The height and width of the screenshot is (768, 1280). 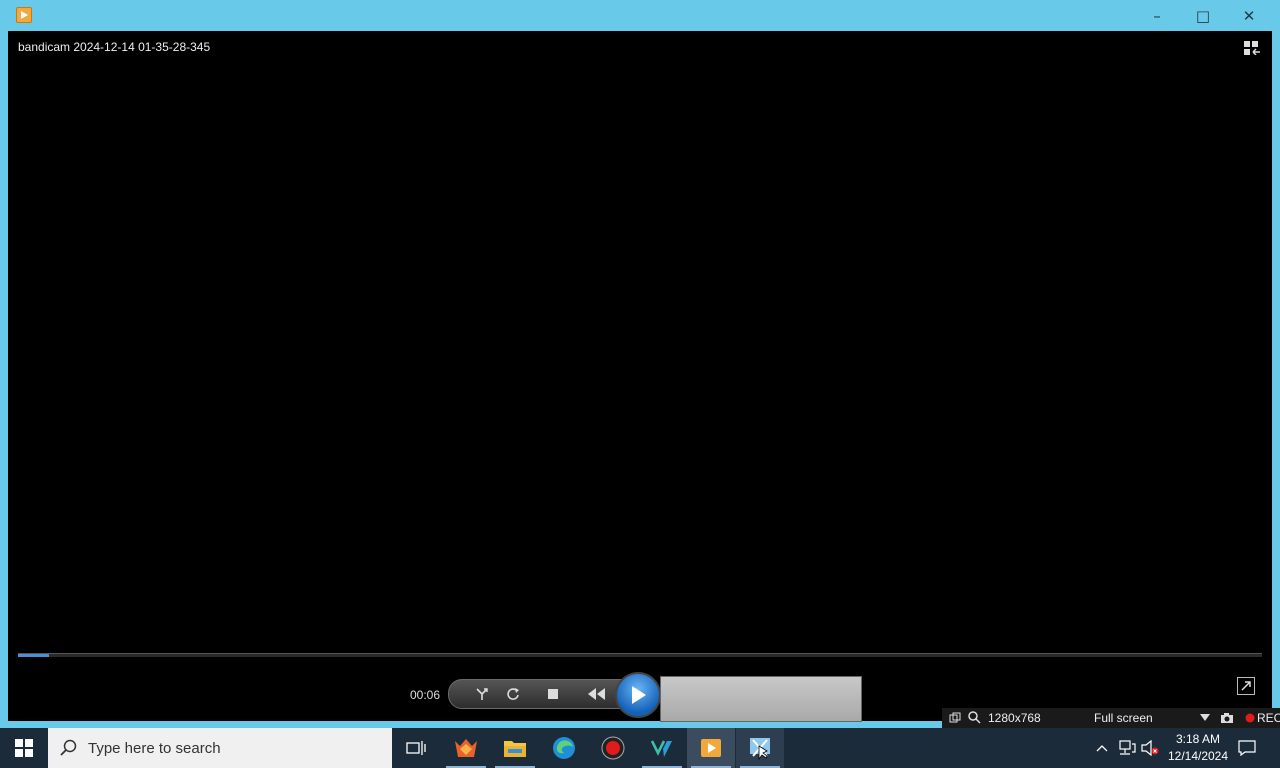 What do you see at coordinates (1198, 756) in the screenshot?
I see `clock-date: 12/14/2024` at bounding box center [1198, 756].